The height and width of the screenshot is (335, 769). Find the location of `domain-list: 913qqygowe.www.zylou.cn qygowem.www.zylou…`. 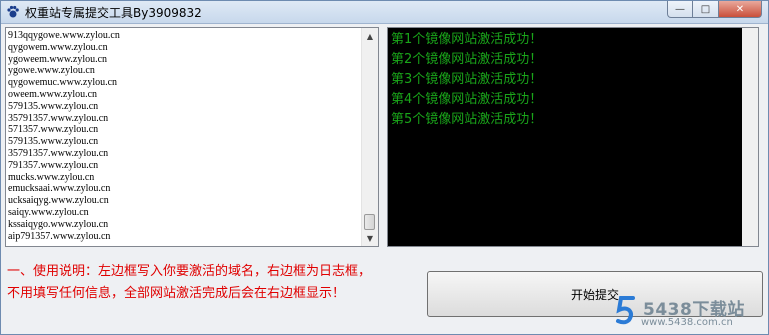

domain-list: 913qqygowe.www.zylou.cn qygowem.www.zylou… is located at coordinates (64, 136).